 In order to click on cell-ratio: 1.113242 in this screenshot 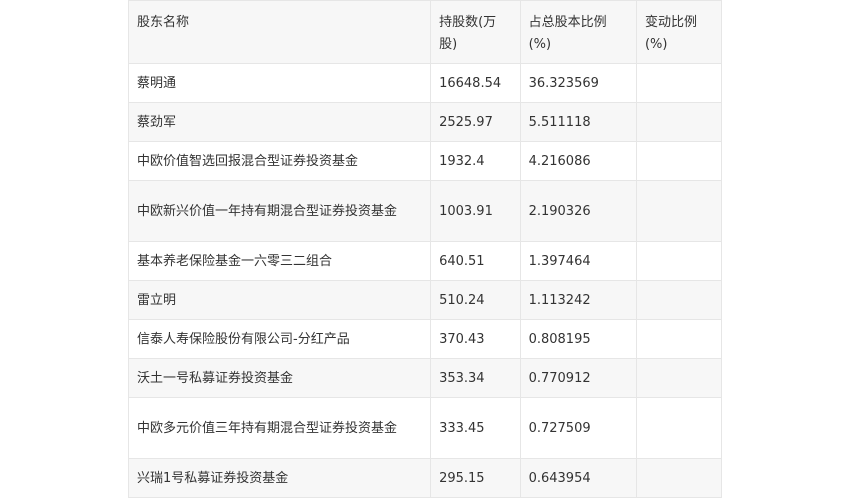, I will do `click(578, 300)`.